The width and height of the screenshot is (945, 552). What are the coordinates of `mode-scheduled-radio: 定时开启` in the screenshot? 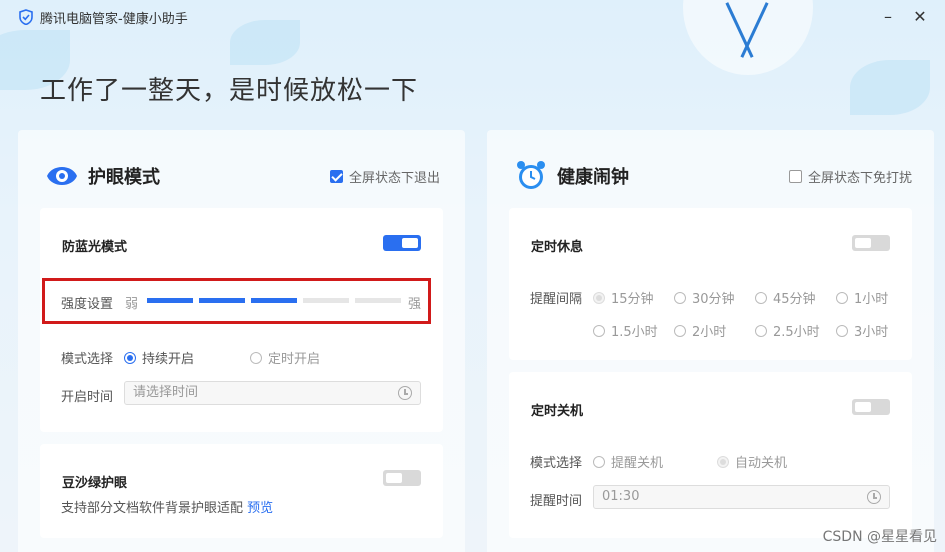 It's located at (285, 357).